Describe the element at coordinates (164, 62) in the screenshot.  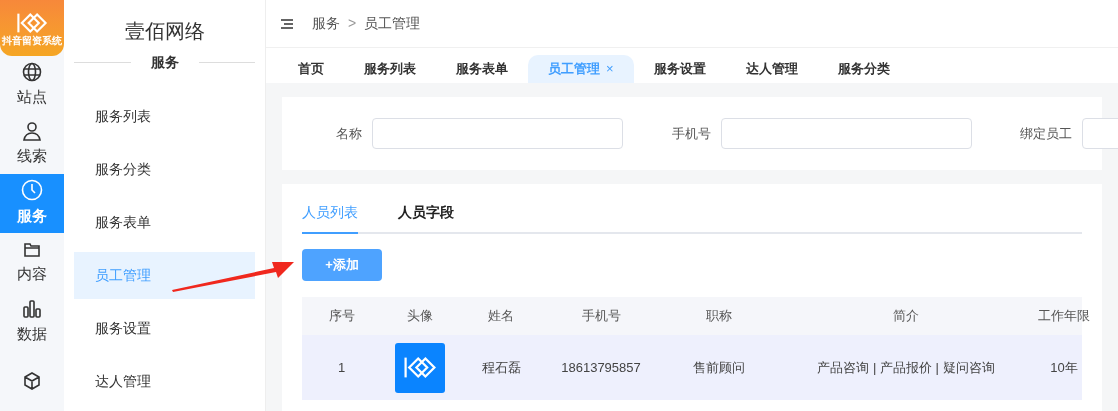
I see `sidebar-section: 服务` at that location.